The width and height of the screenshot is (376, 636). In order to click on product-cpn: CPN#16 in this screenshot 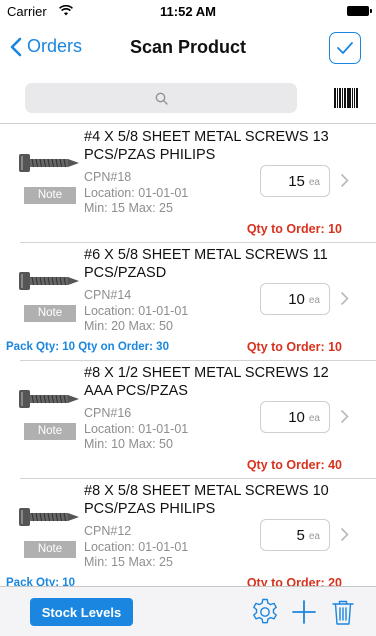, I will do `click(108, 413)`.